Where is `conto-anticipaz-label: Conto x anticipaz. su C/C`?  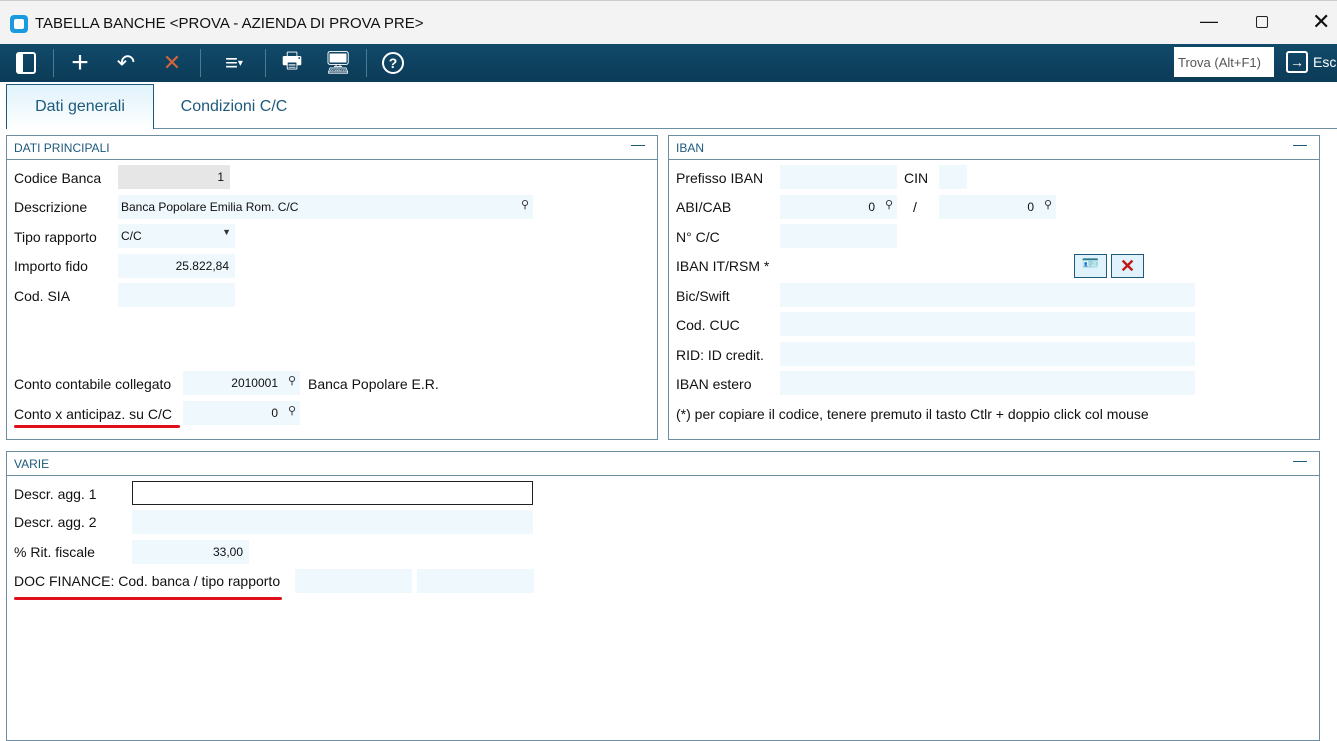
conto-anticipaz-label: Conto x anticipaz. su C/C is located at coordinates (93, 414).